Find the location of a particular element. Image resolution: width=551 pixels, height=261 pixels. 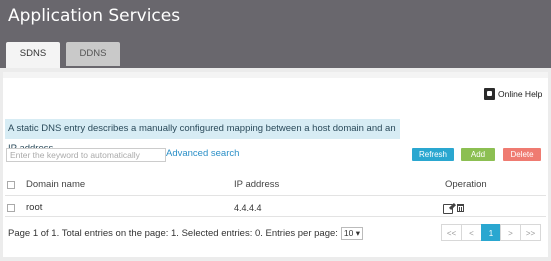

pager-current-page: 1 is located at coordinates (491, 232).